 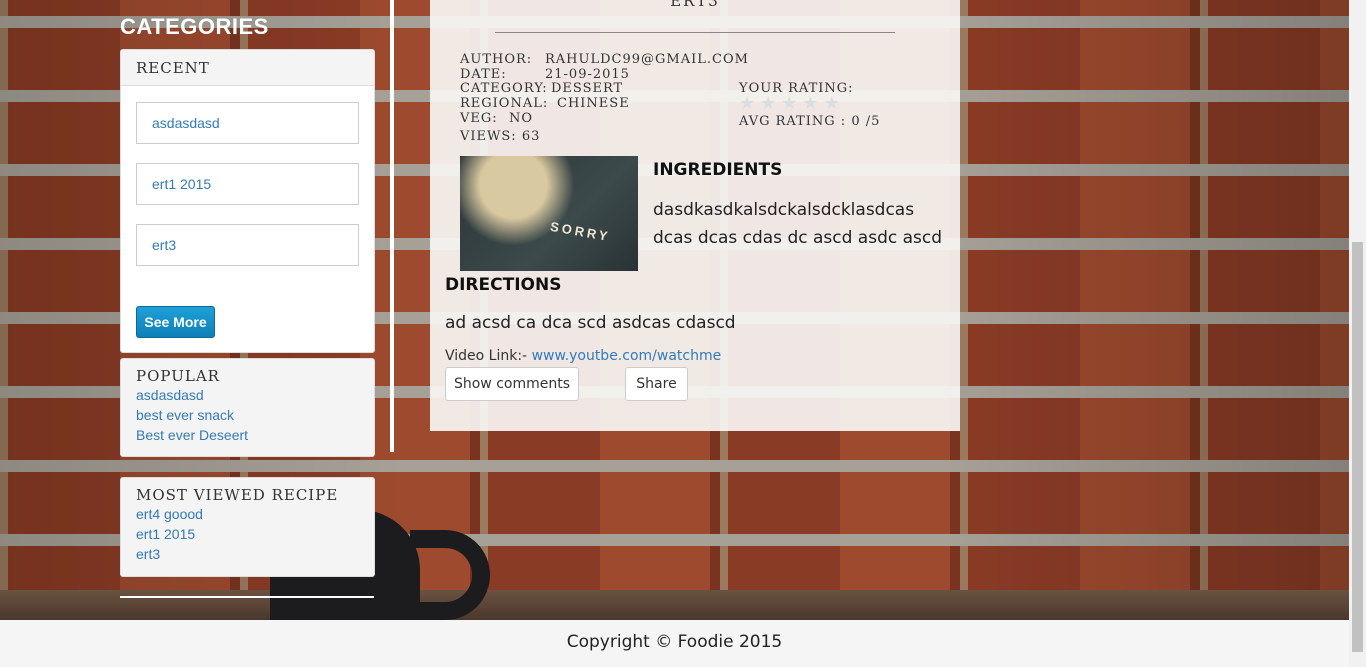 I want to click on veg-label: VEG:, so click(x=479, y=118).